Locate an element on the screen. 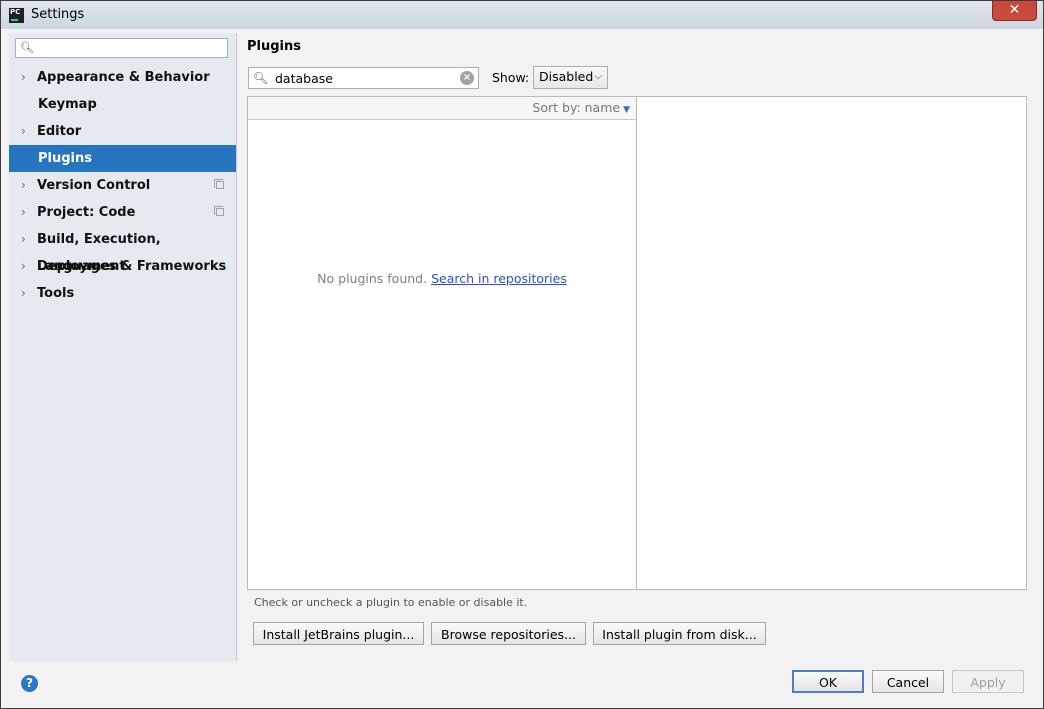  no-plugins-text: No plugins found. is located at coordinates (372, 278).